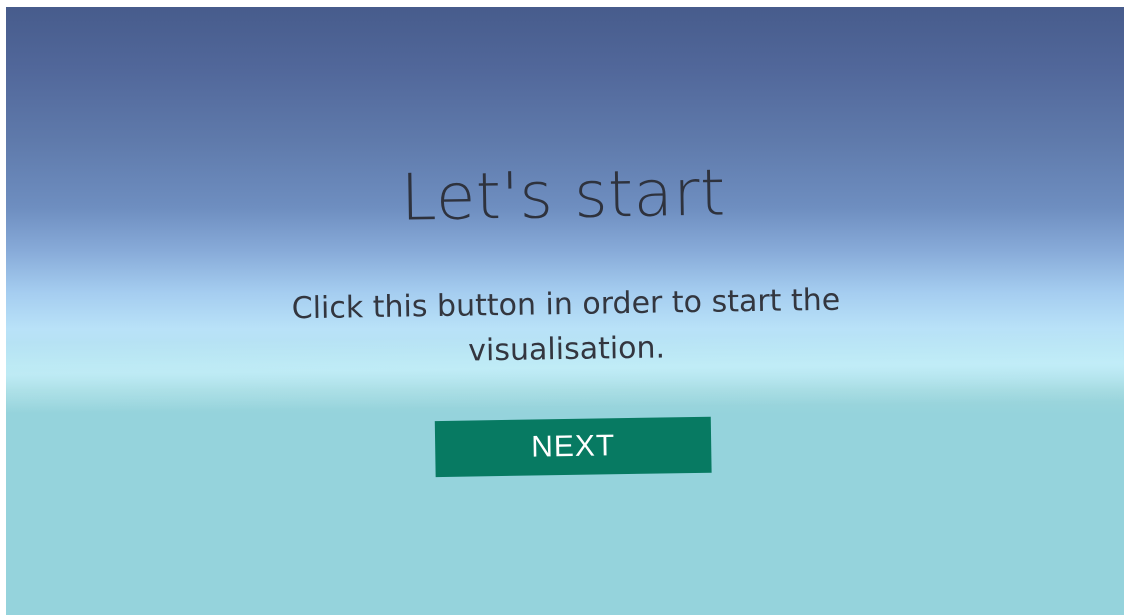 The width and height of the screenshot is (1126, 615). I want to click on next-button-label: NEXT, so click(573, 446).